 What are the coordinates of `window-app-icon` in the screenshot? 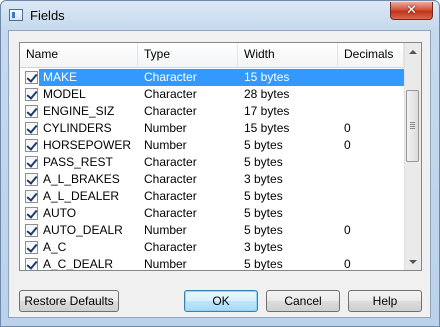 It's located at (16, 15).